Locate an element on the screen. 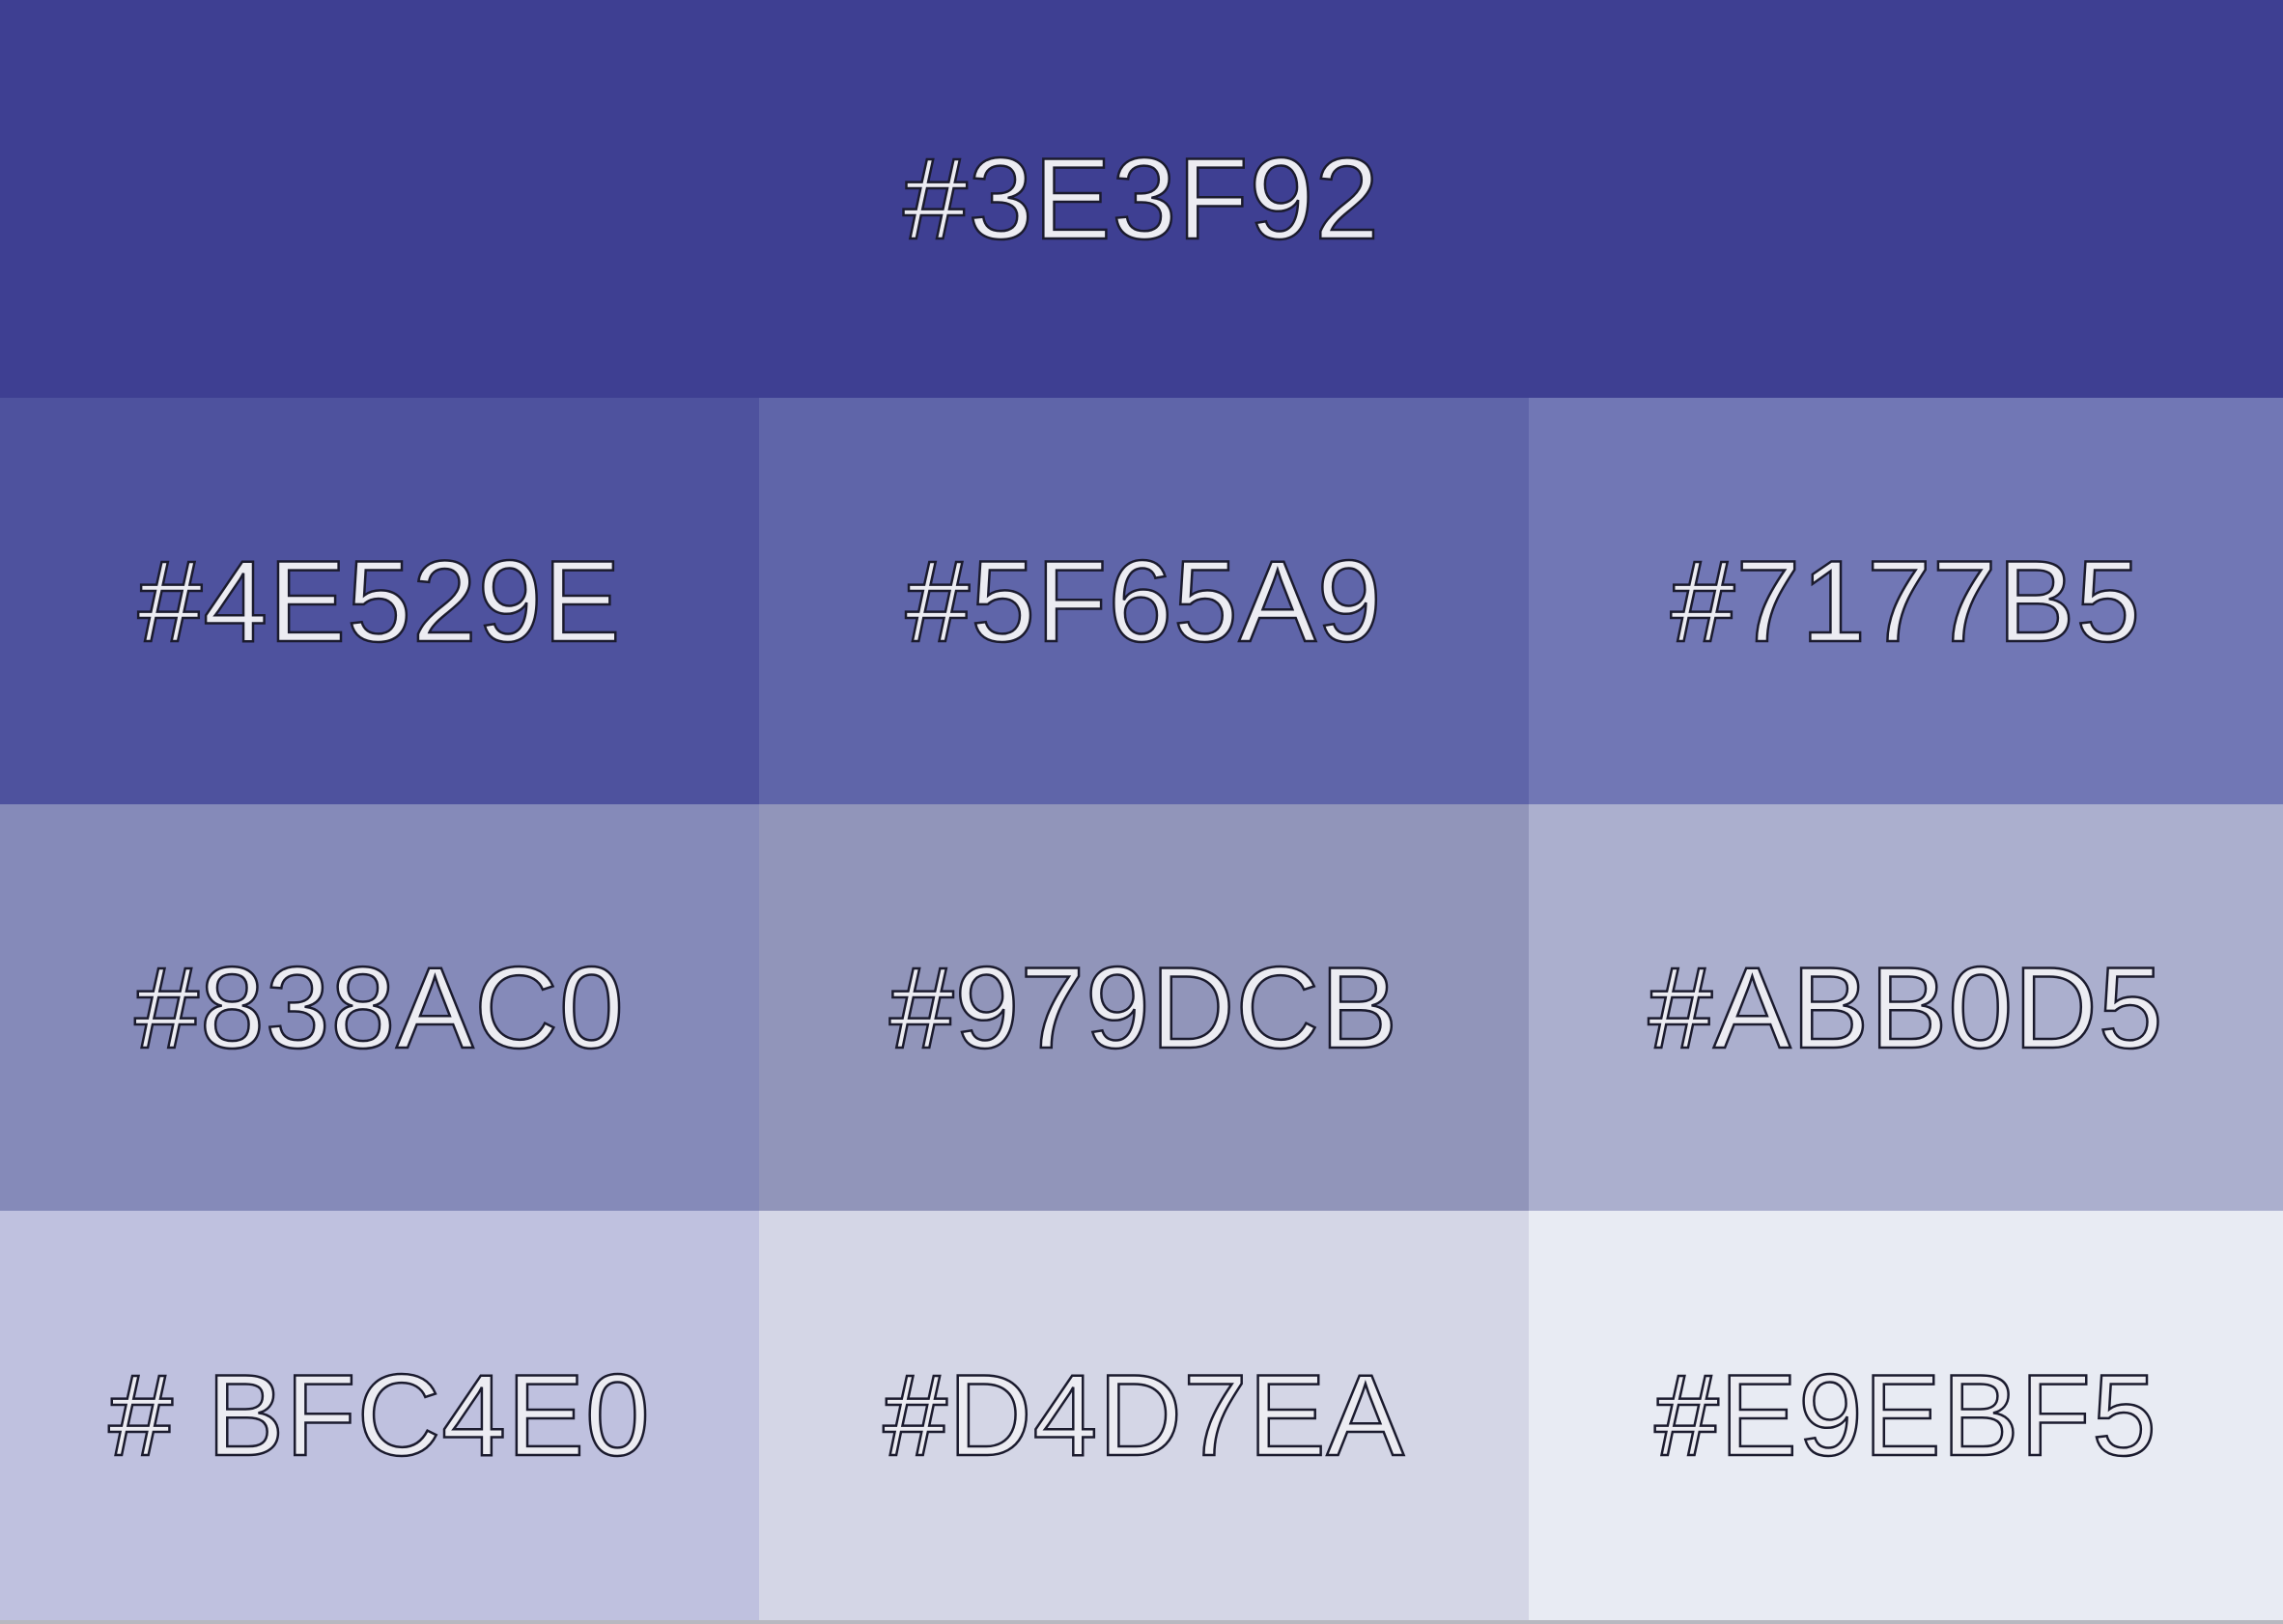  swatch-5f65a9: #5F65A9 is located at coordinates (1144, 601).